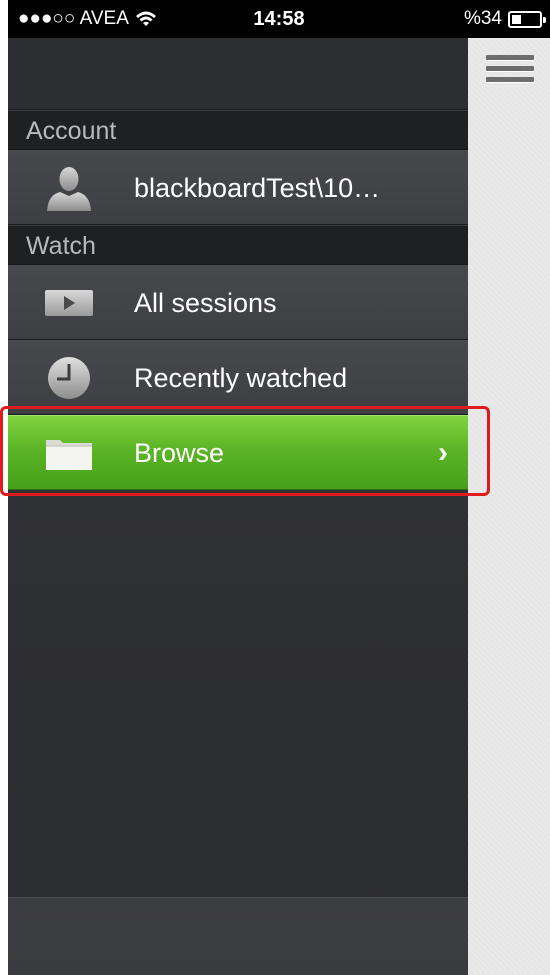 The width and height of the screenshot is (550, 975). I want to click on menu-item-recently-watched: Recently watched, so click(238, 377).